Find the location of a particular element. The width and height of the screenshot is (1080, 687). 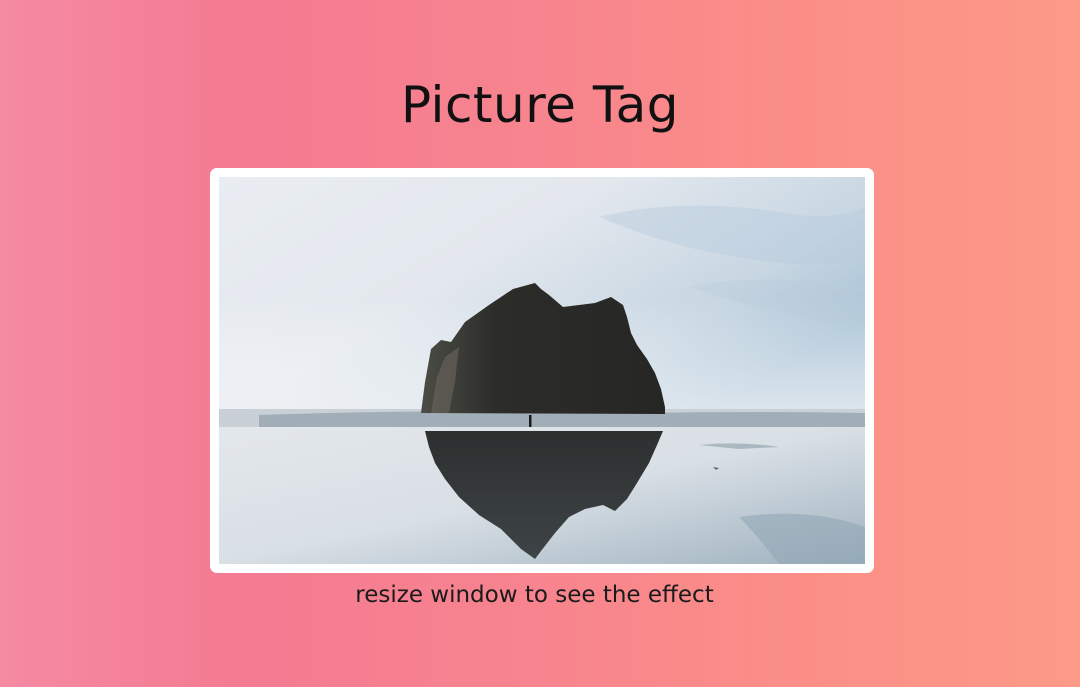

page-title: Picture Tag is located at coordinates (540, 105).